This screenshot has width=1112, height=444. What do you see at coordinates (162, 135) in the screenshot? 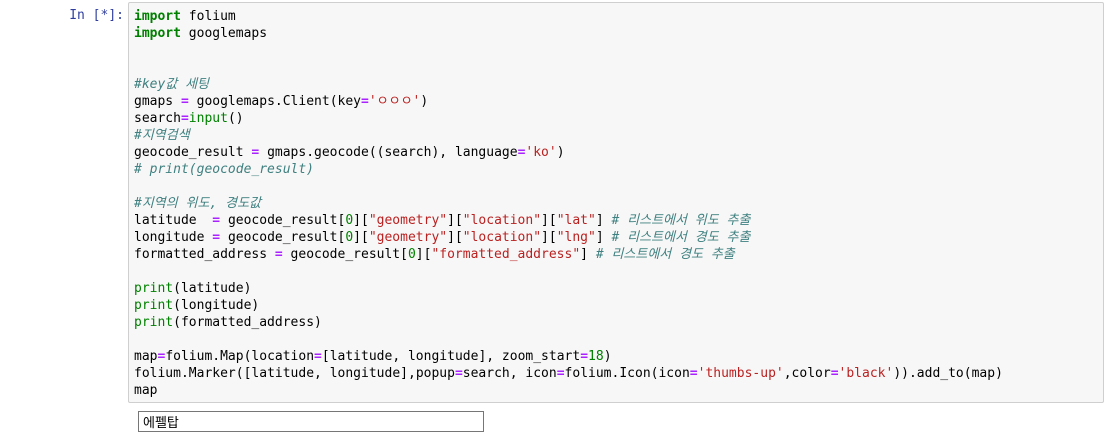
I see `code-line: #지역검색` at bounding box center [162, 135].